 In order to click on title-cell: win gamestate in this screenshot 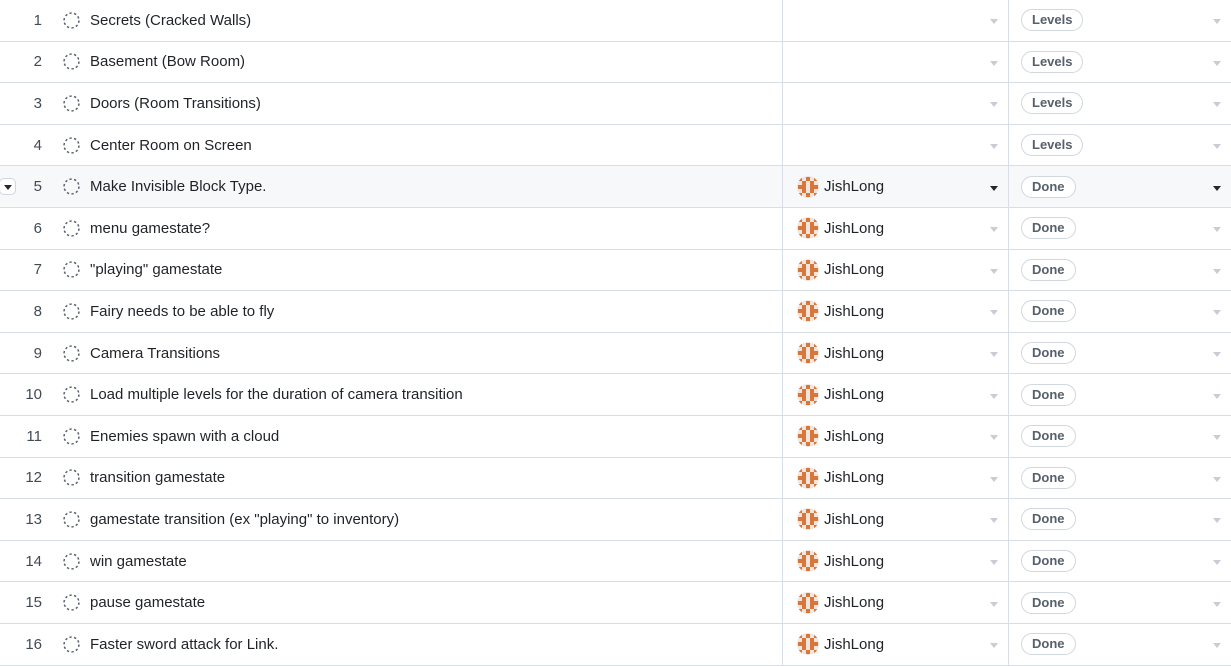, I will do `click(414, 561)`.